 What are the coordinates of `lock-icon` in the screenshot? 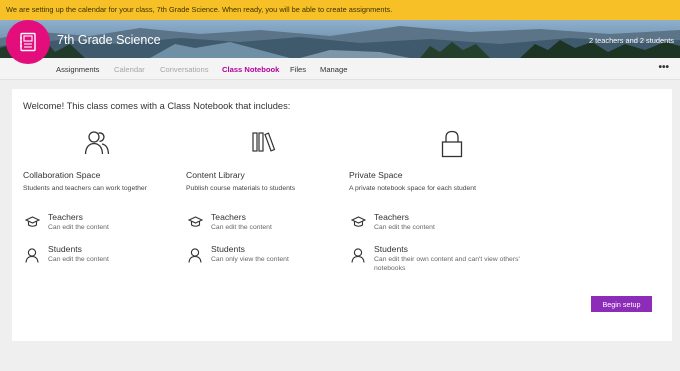 It's located at (452, 144).